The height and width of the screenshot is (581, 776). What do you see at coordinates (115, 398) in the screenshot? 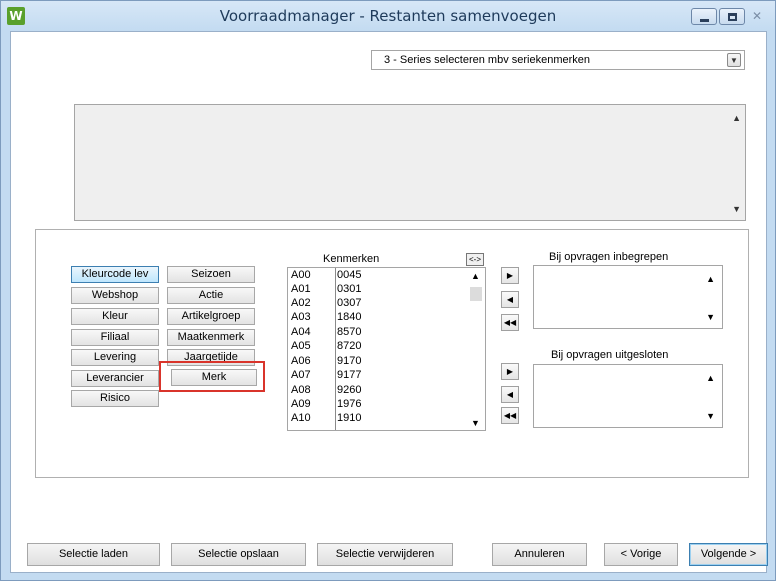
I see `risico-button: Risico` at bounding box center [115, 398].